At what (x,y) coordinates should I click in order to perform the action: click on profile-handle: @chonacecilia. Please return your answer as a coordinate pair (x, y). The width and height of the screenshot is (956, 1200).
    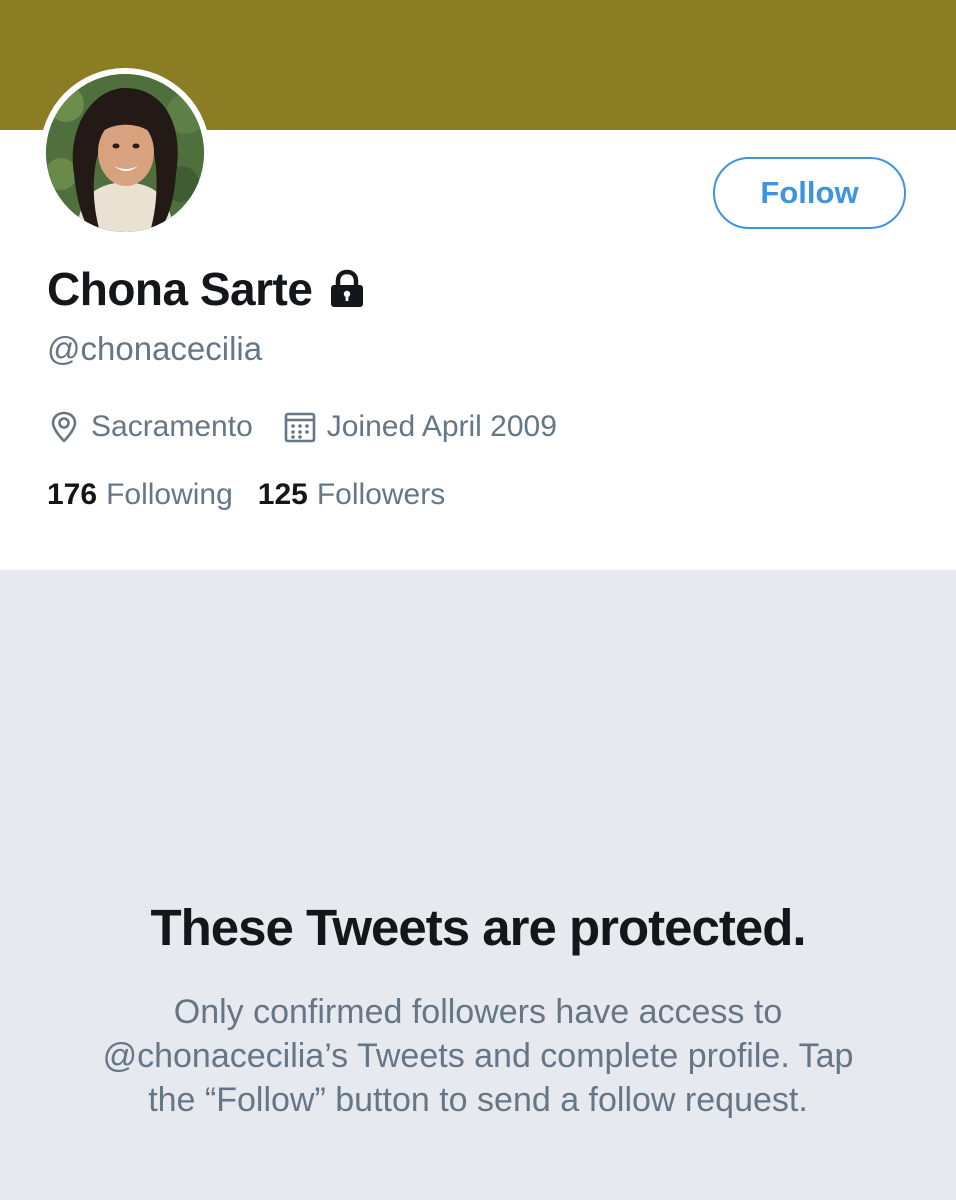
    Looking at the image, I should click on (155, 348).